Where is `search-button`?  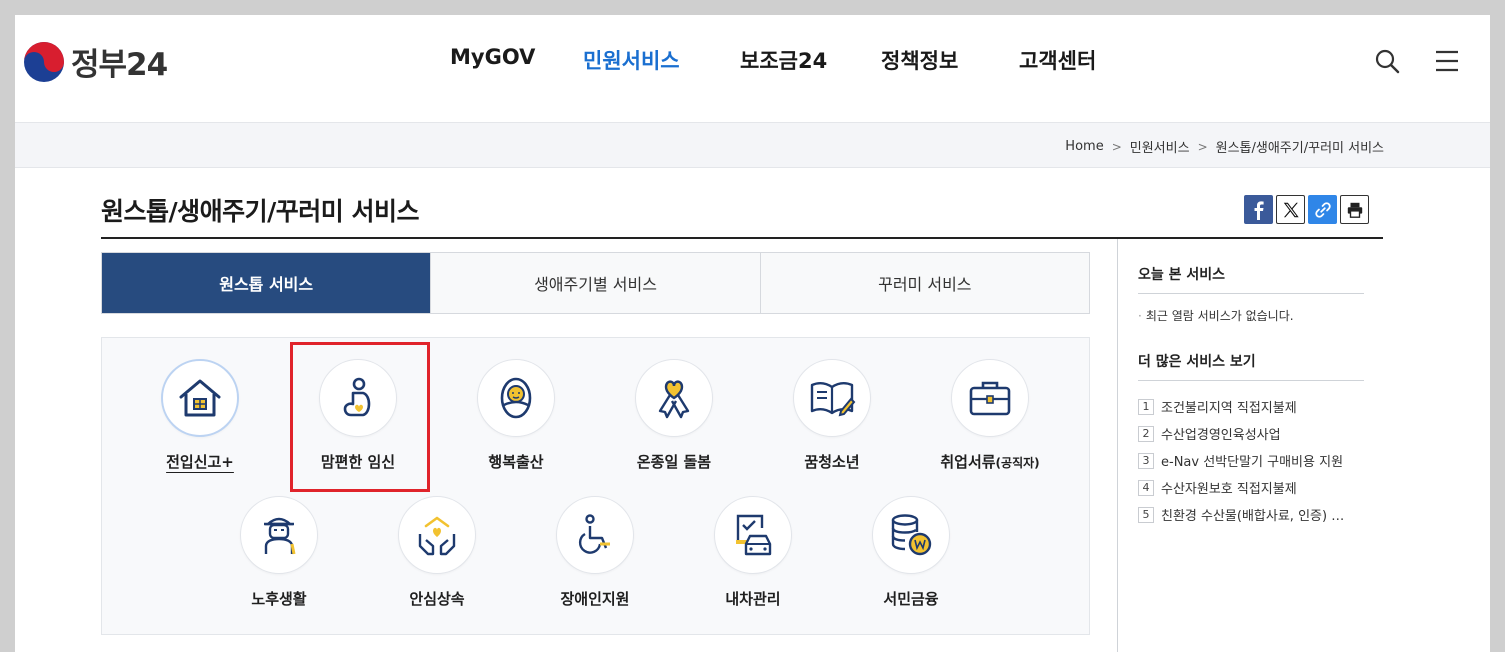
search-button is located at coordinates (1387, 63).